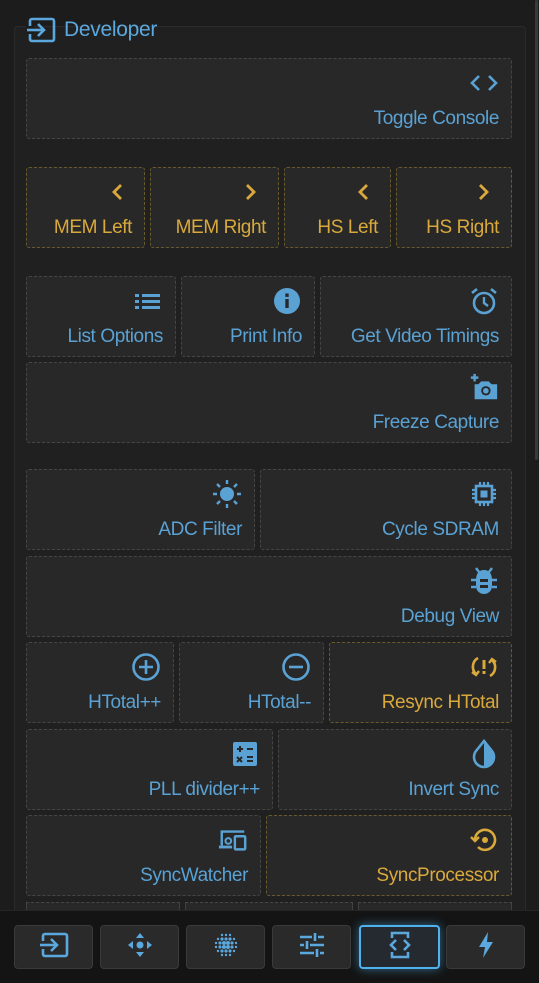 This screenshot has height=983, width=539. I want to click on grid-dots-icon, so click(226, 947).